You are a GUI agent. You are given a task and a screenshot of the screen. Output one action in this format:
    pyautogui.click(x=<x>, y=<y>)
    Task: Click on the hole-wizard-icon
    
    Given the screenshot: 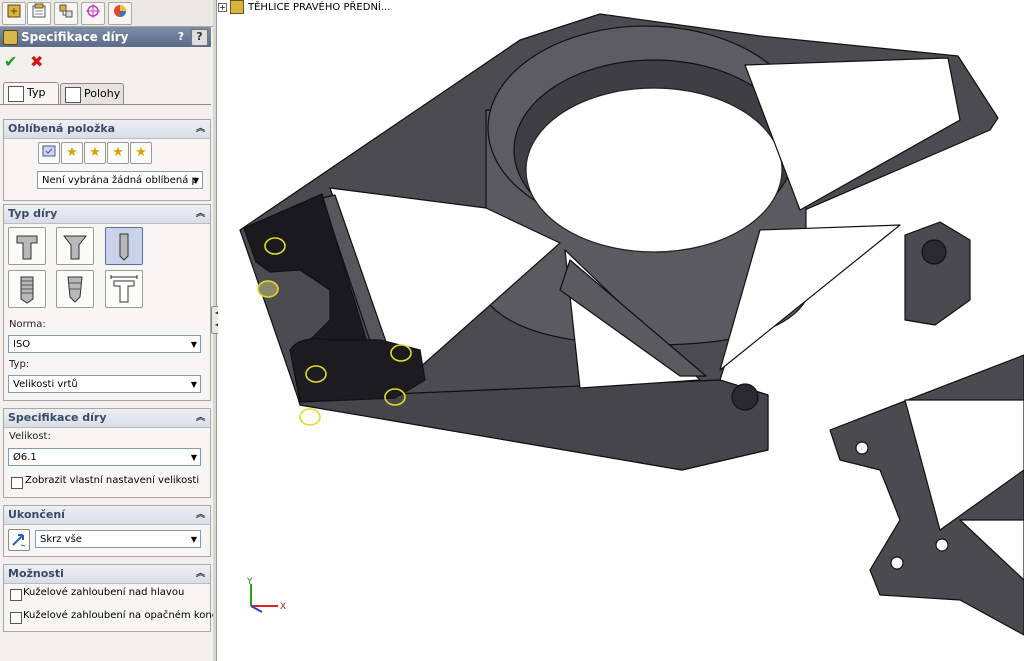 What is the action you would take?
    pyautogui.click(x=10, y=37)
    